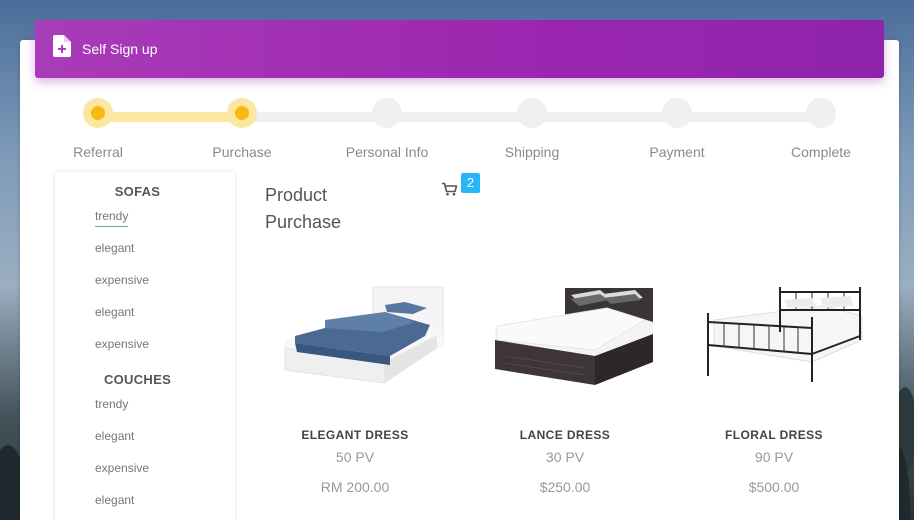  Describe the element at coordinates (355, 457) in the screenshot. I see `product-pv: 50 PV` at that location.